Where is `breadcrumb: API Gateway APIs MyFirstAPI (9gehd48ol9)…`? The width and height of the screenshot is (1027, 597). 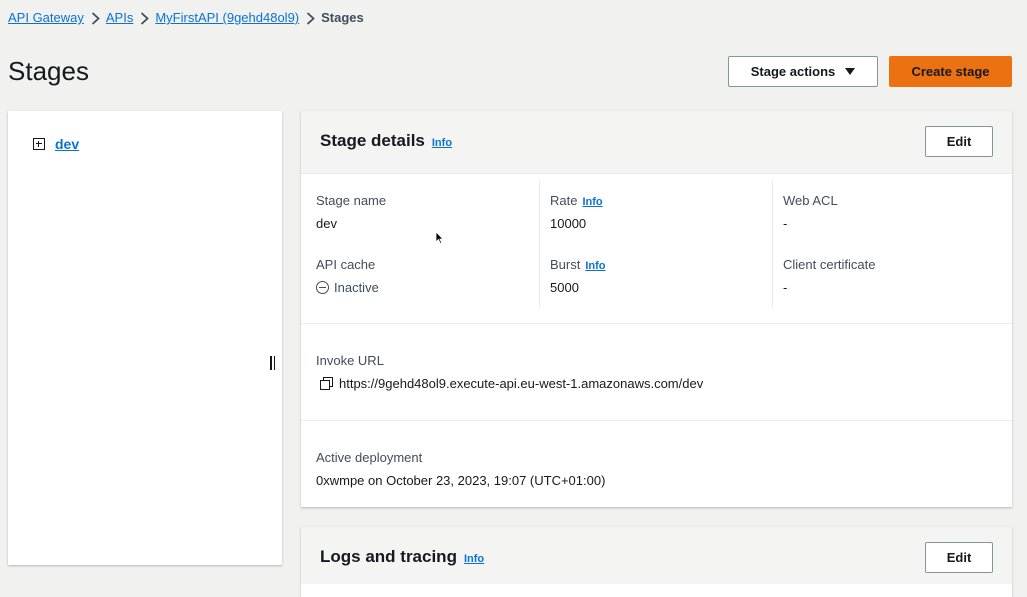
breadcrumb: API Gateway APIs MyFirstAPI (9gehd48ol9)… is located at coordinates (186, 17).